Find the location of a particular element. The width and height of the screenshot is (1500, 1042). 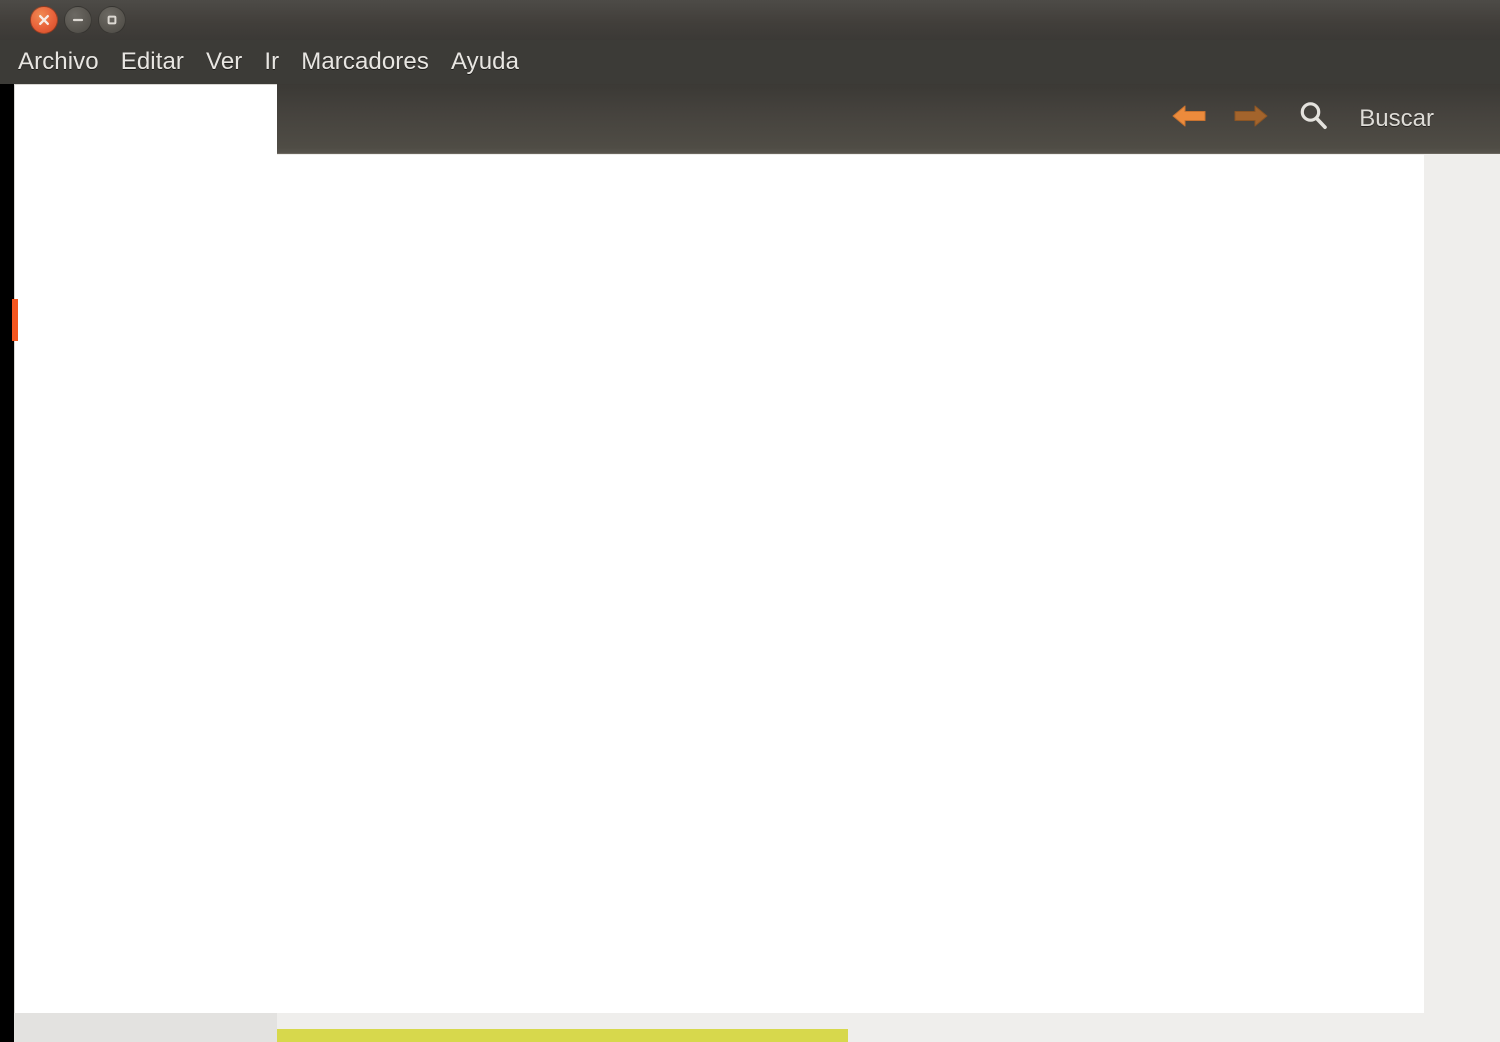

menu-item-ayuda: Ayuda is located at coordinates (485, 62).